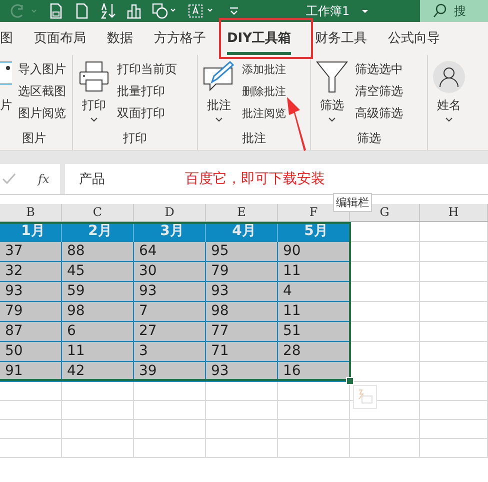  What do you see at coordinates (98, 292) in the screenshot?
I see `table-cell: 59` at bounding box center [98, 292].